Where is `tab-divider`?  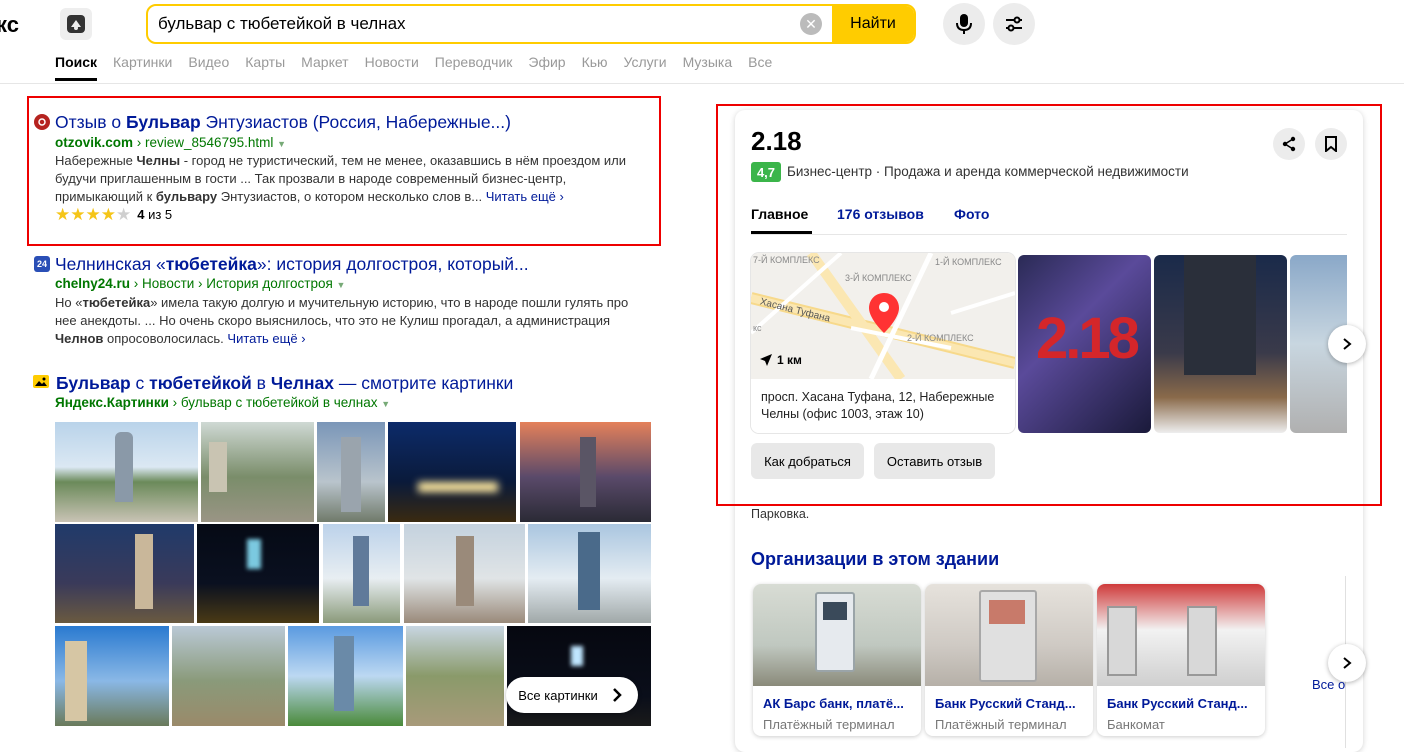 tab-divider is located at coordinates (1049, 234).